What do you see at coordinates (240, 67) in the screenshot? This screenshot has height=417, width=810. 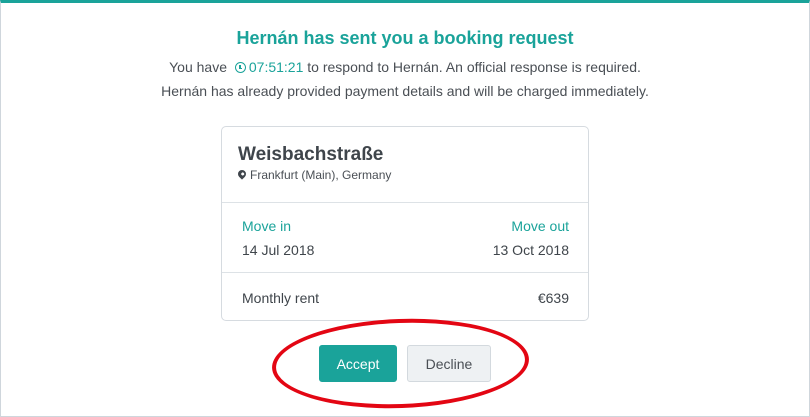 I see `clock-icon` at bounding box center [240, 67].